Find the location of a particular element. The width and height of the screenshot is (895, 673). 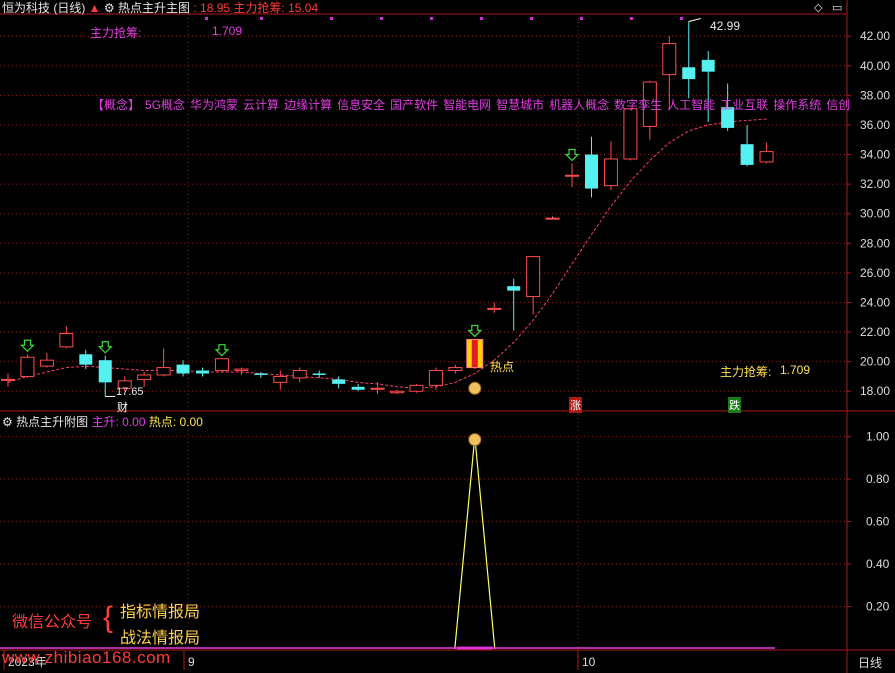

sub-label-2: 热点: is located at coordinates (162, 422).